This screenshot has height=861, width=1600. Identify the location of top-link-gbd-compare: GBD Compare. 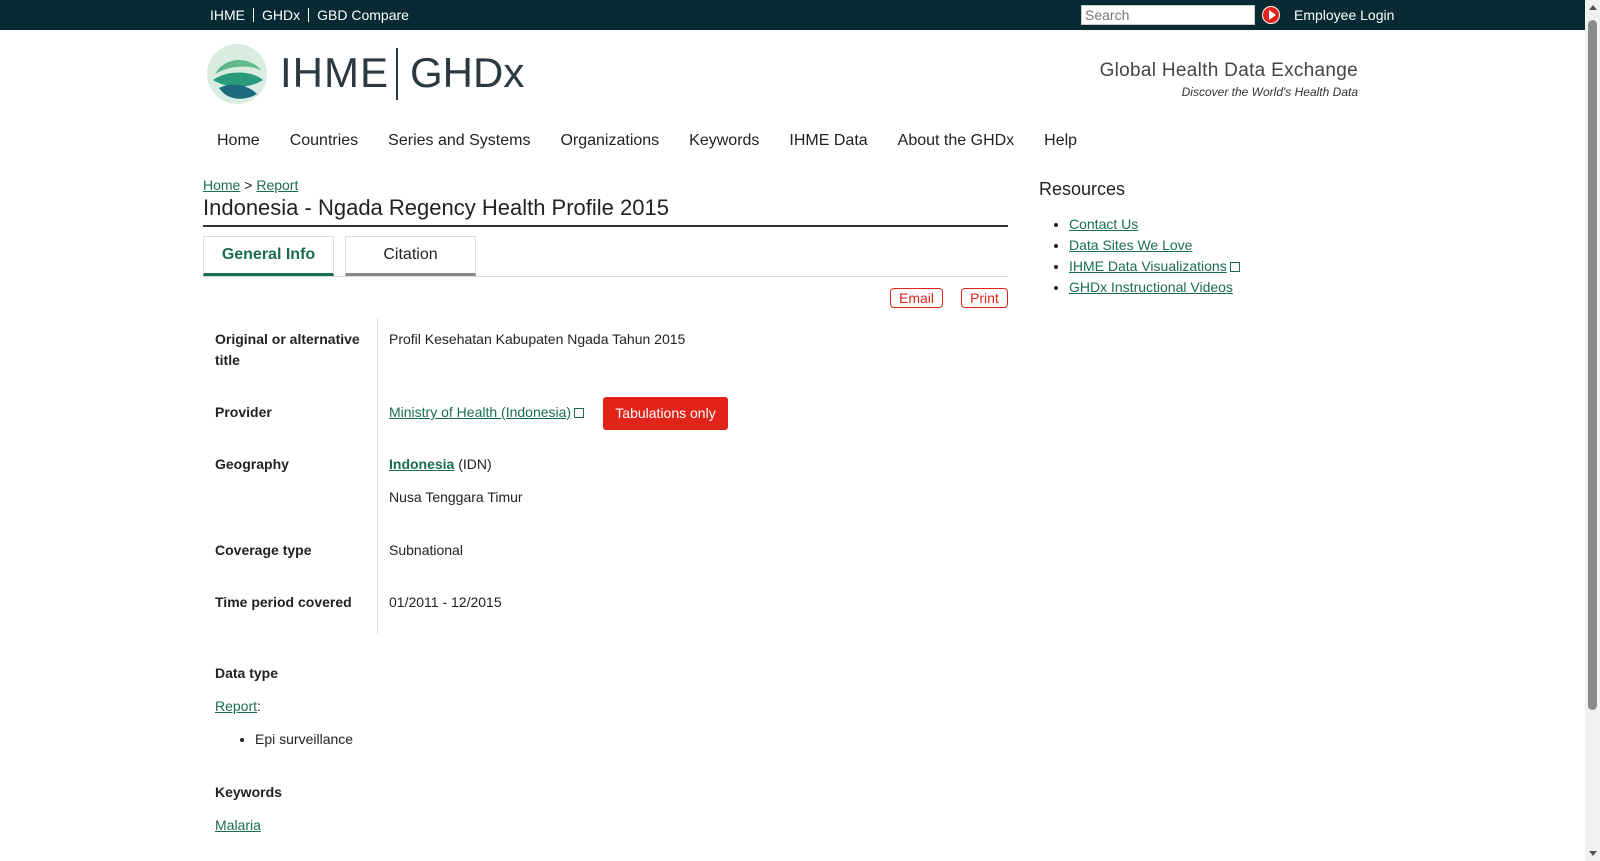
(363, 15).